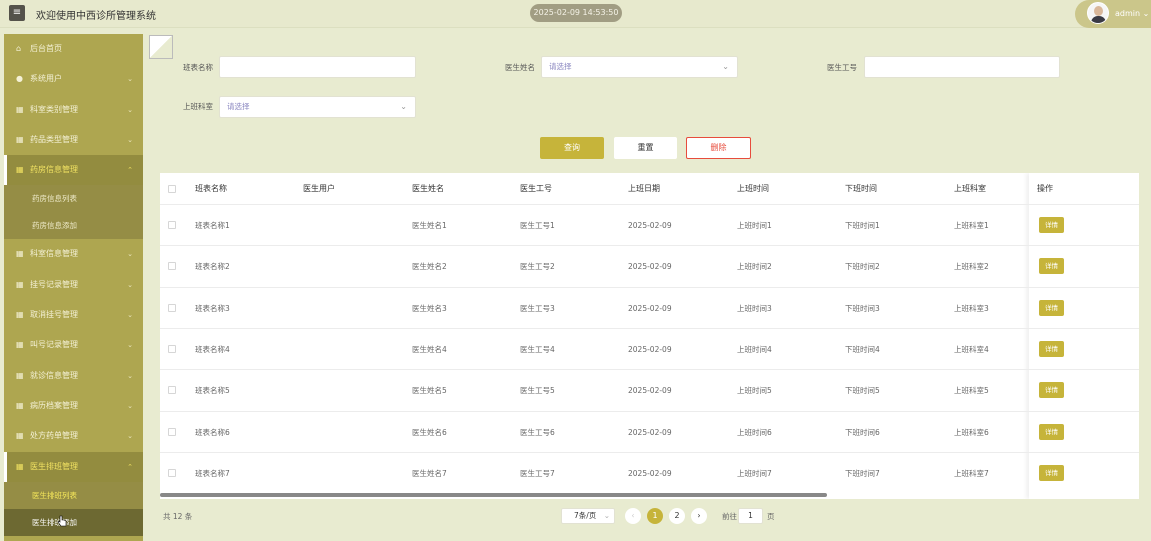 Image resolution: width=1151 pixels, height=541 pixels. Describe the element at coordinates (588, 516) in the screenshot. I see `page-size-select: 7条/页 ⌄` at that location.